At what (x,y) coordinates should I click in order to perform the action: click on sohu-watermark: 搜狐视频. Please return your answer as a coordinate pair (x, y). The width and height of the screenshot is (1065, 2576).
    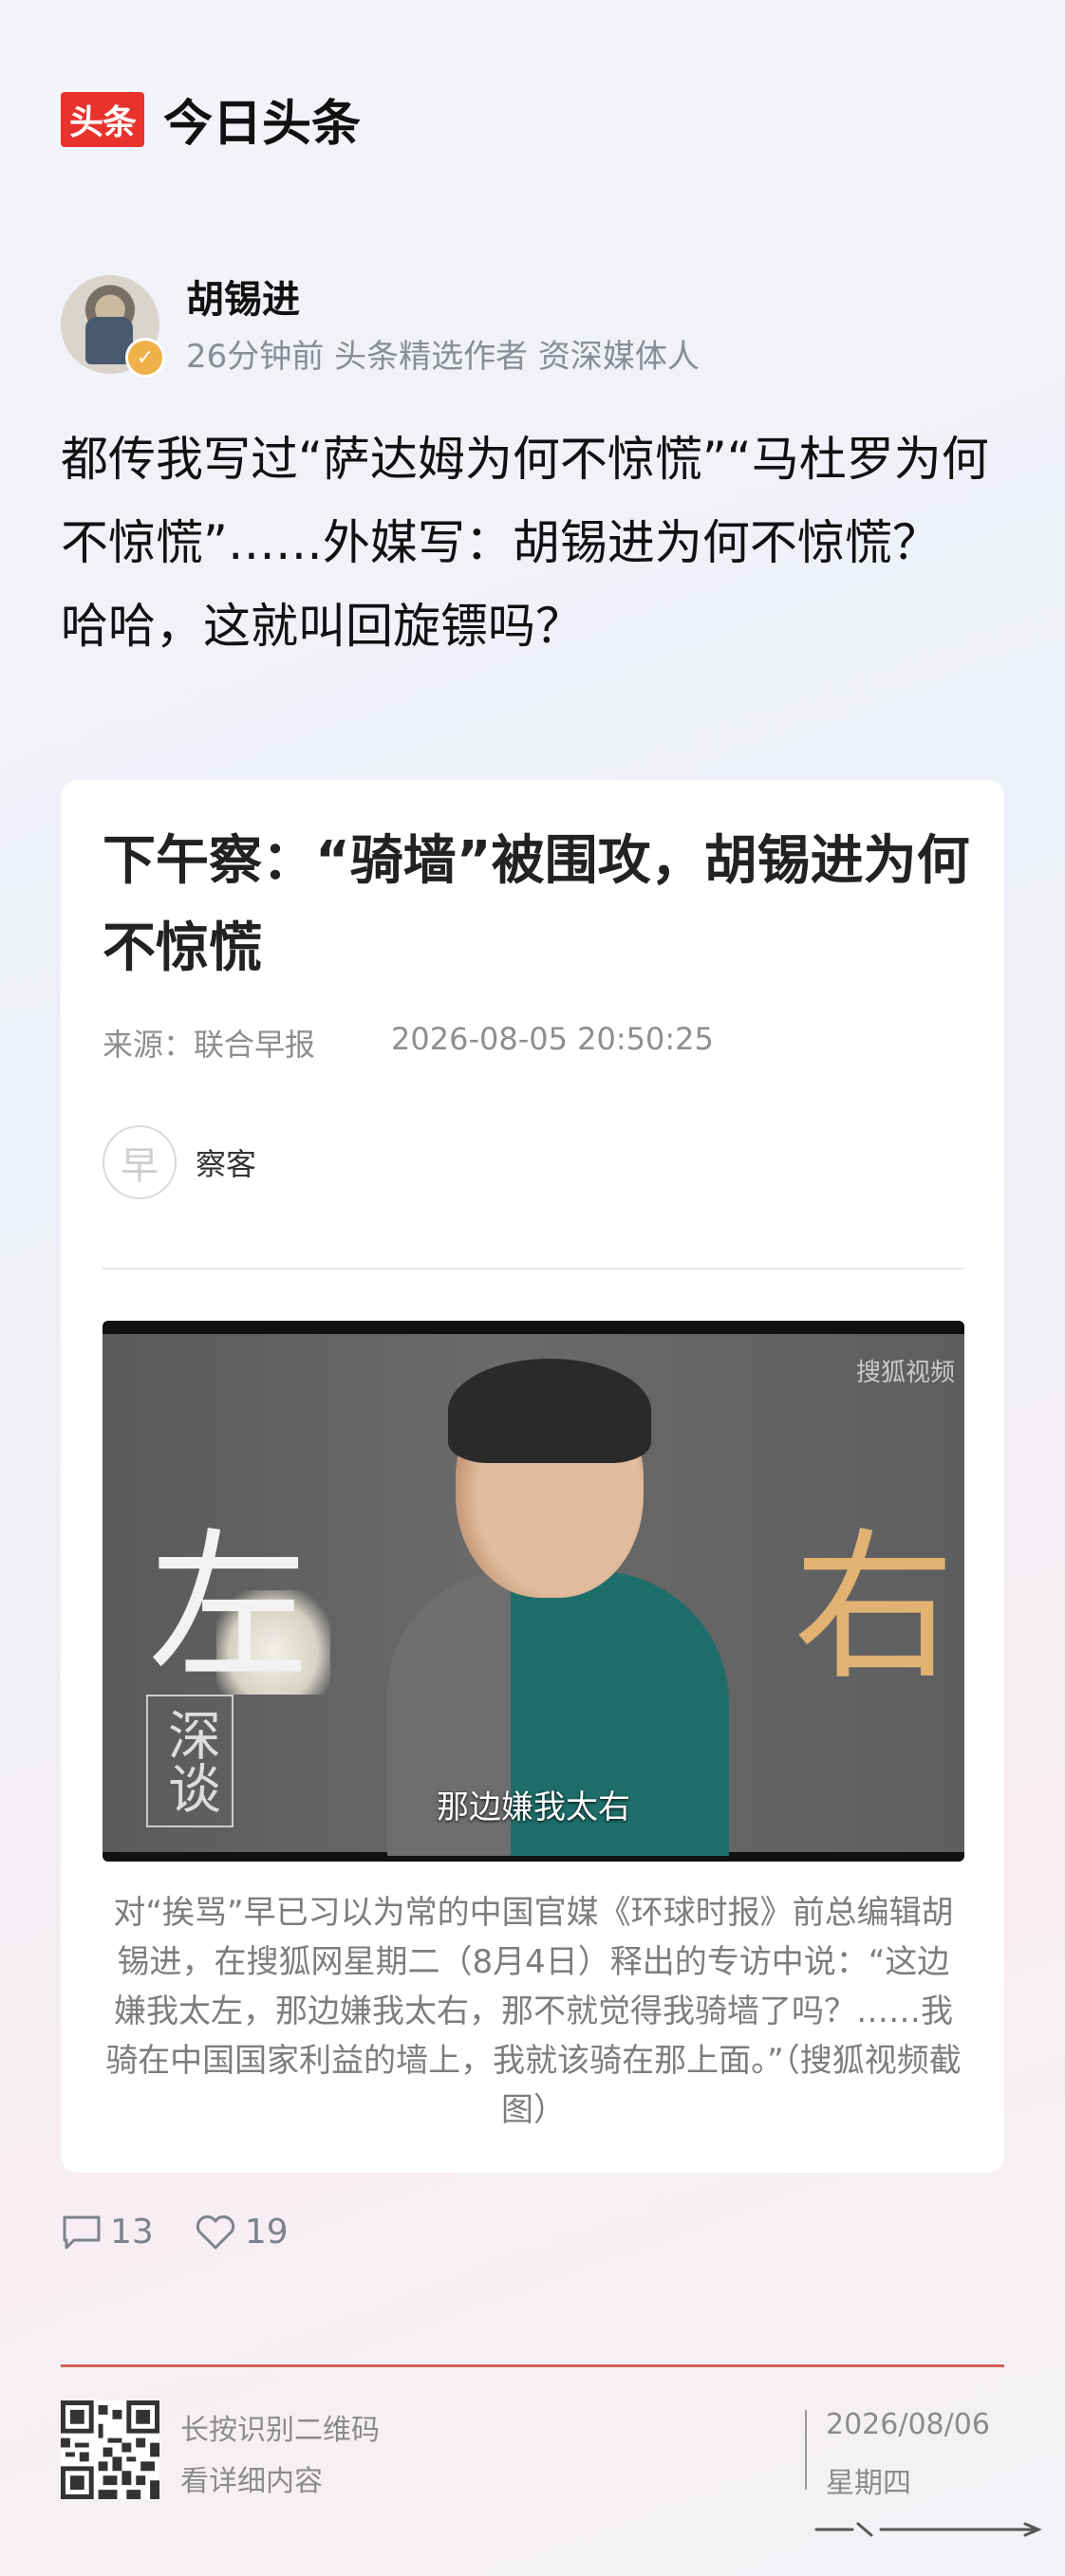
    Looking at the image, I should click on (905, 1373).